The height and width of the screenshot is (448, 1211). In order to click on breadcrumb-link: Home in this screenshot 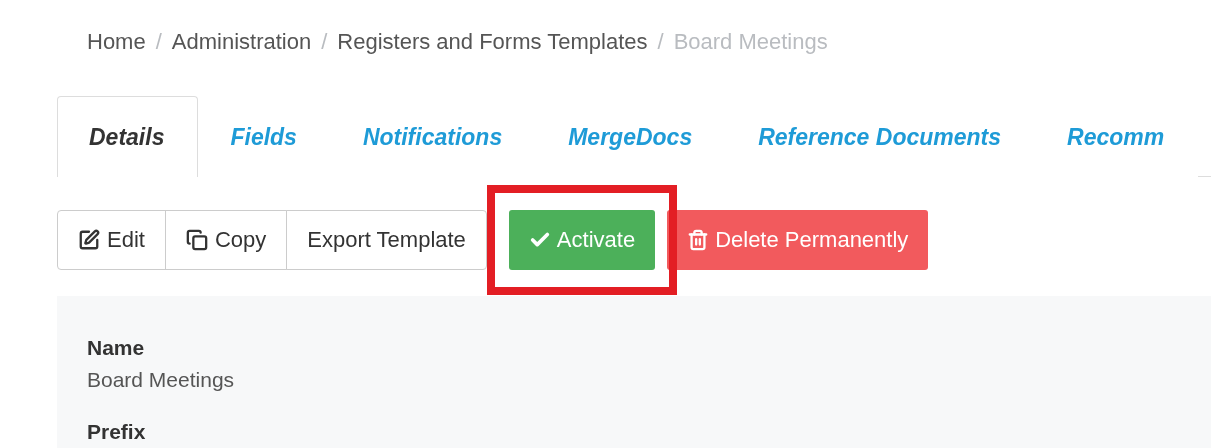, I will do `click(116, 42)`.